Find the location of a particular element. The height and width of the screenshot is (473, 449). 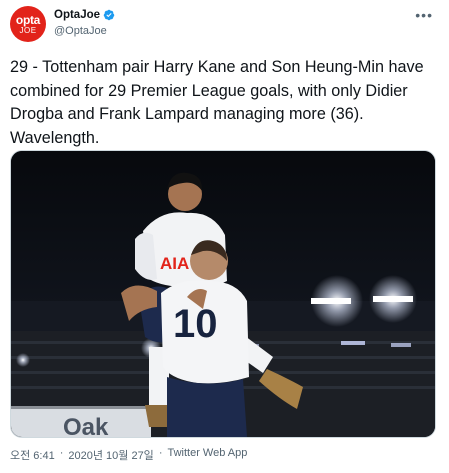

shirt-sponsor-text: AIA is located at coordinates (174, 263).